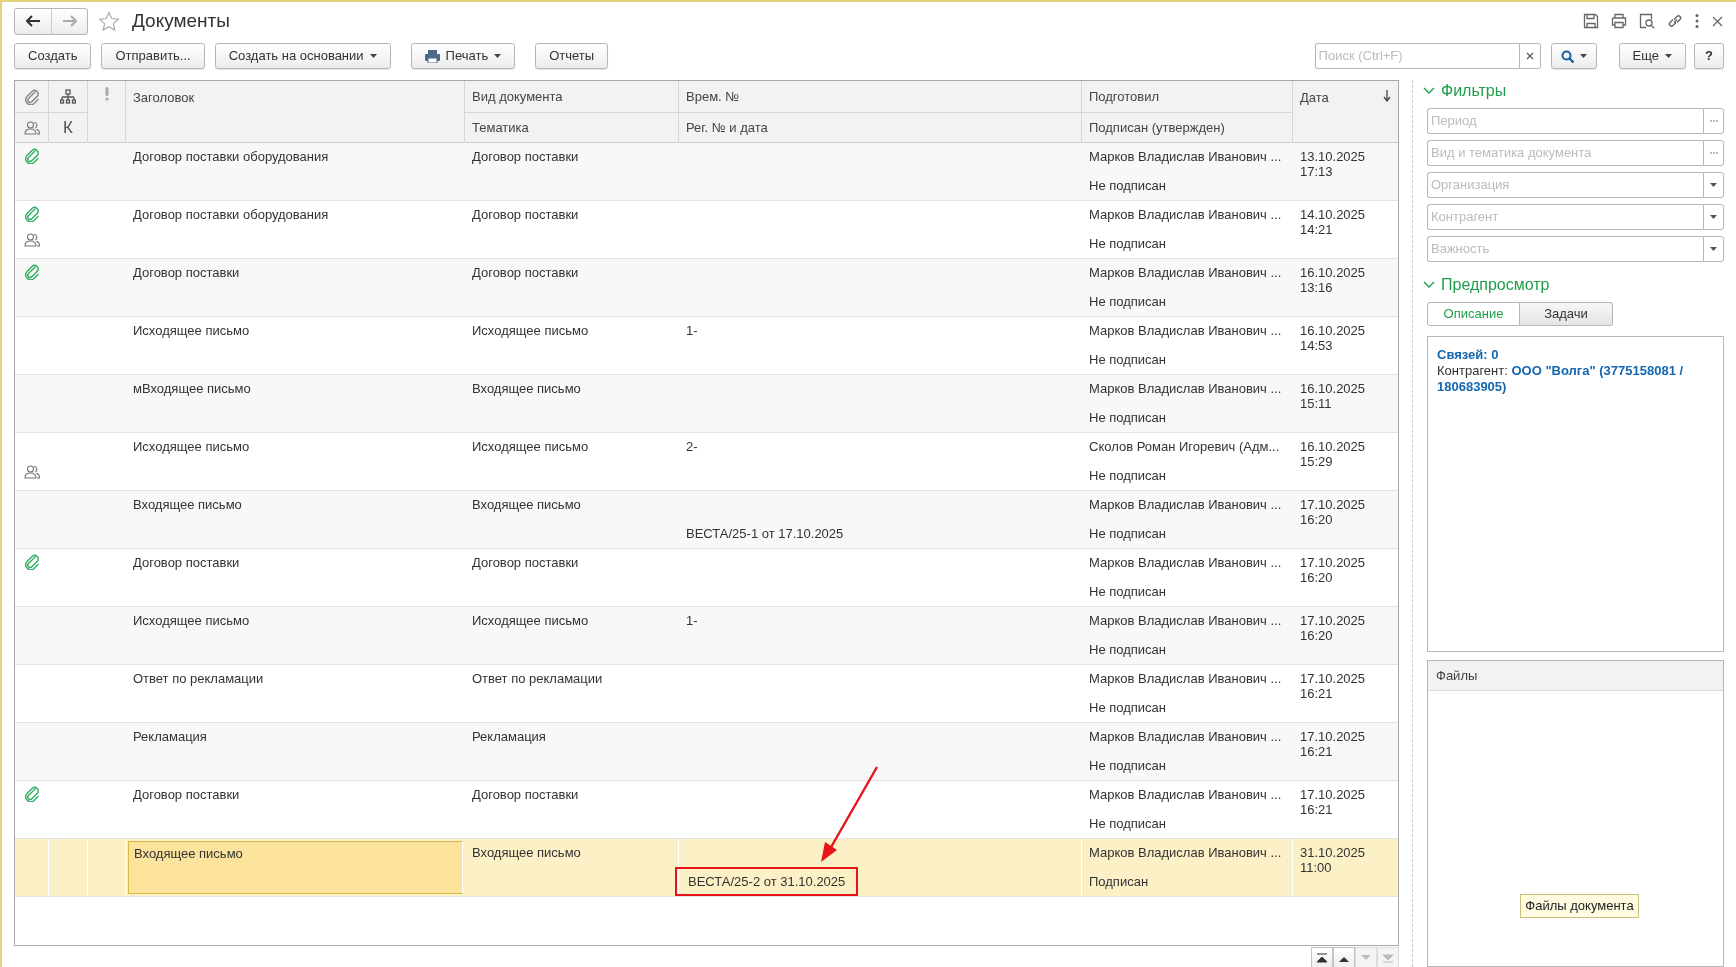 This screenshot has width=1736, height=967. What do you see at coordinates (1697, 21) in the screenshot?
I see `more-icon` at bounding box center [1697, 21].